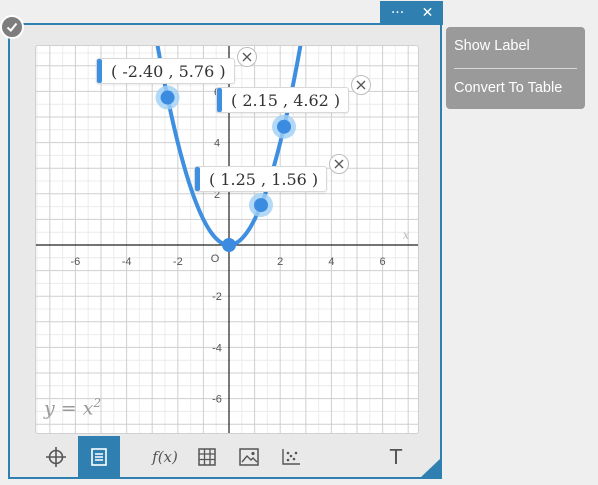  I want to click on crosshair-icon, so click(56, 457).